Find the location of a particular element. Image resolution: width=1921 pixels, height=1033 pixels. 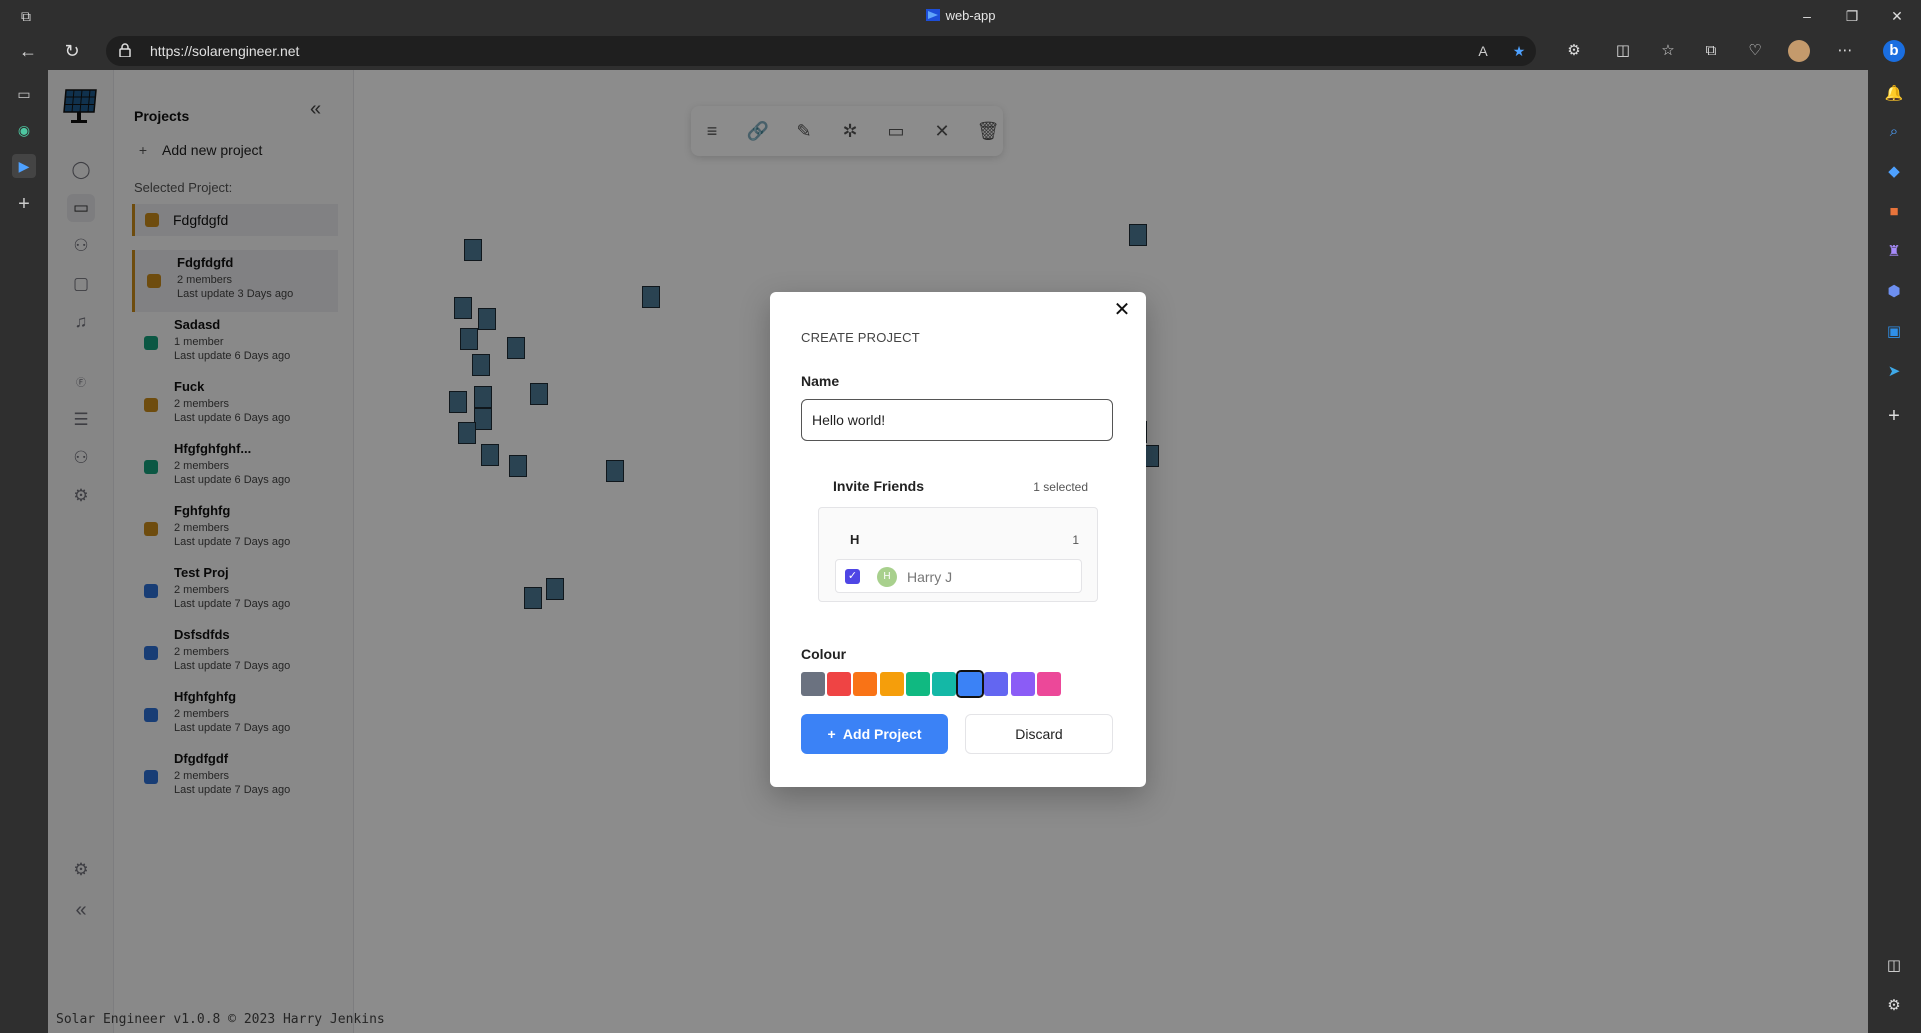

extensions-icon: ⚙ is located at coordinates (1574, 51).